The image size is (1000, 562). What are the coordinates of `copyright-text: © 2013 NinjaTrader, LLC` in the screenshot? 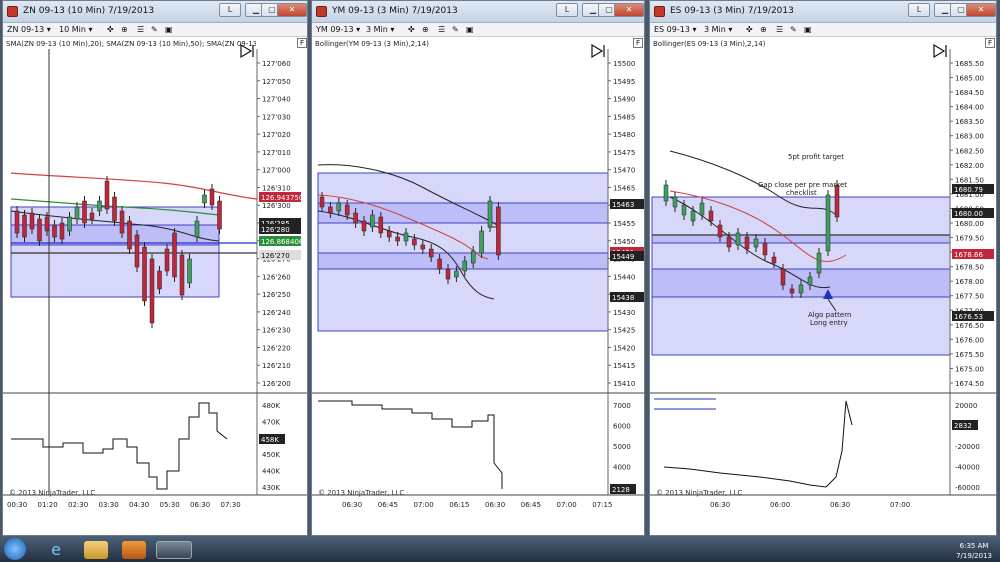 It's located at (52, 493).